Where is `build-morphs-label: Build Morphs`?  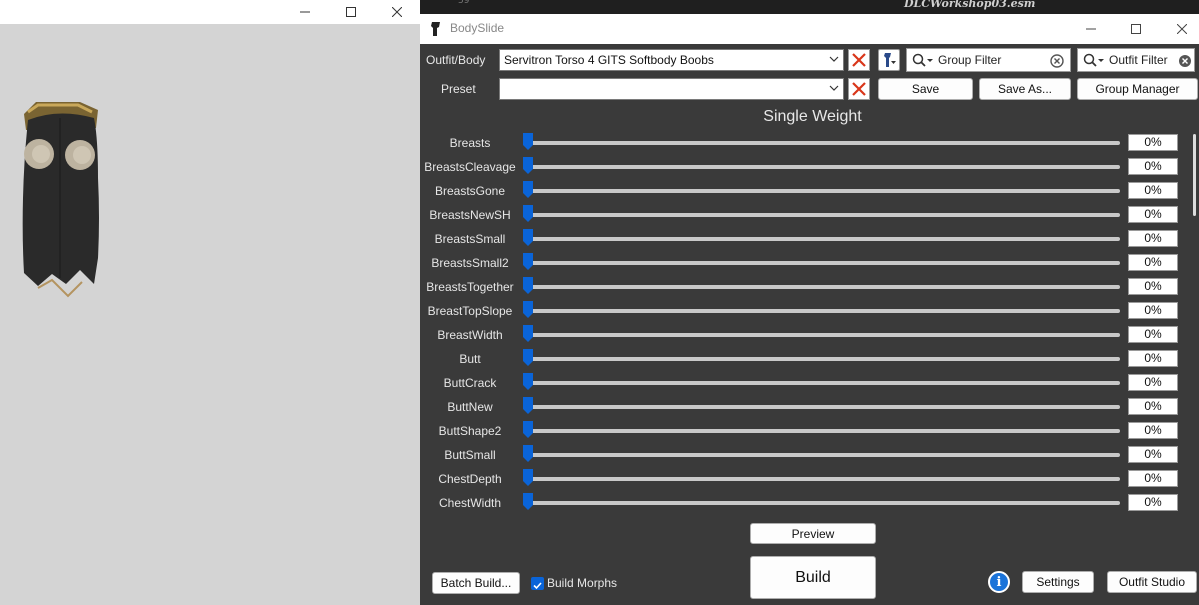
build-morphs-label: Build Morphs is located at coordinates (582, 583).